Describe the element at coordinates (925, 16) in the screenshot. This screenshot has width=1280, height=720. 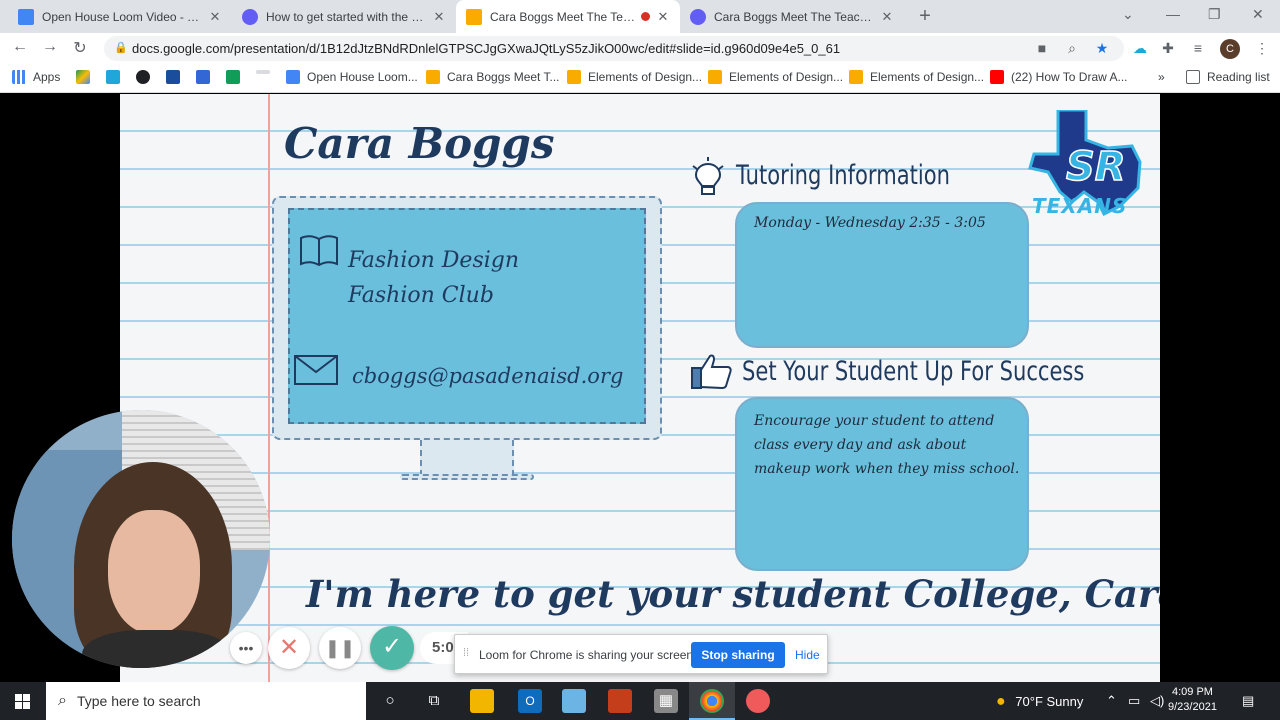
I see `new-tab-button: +` at that location.